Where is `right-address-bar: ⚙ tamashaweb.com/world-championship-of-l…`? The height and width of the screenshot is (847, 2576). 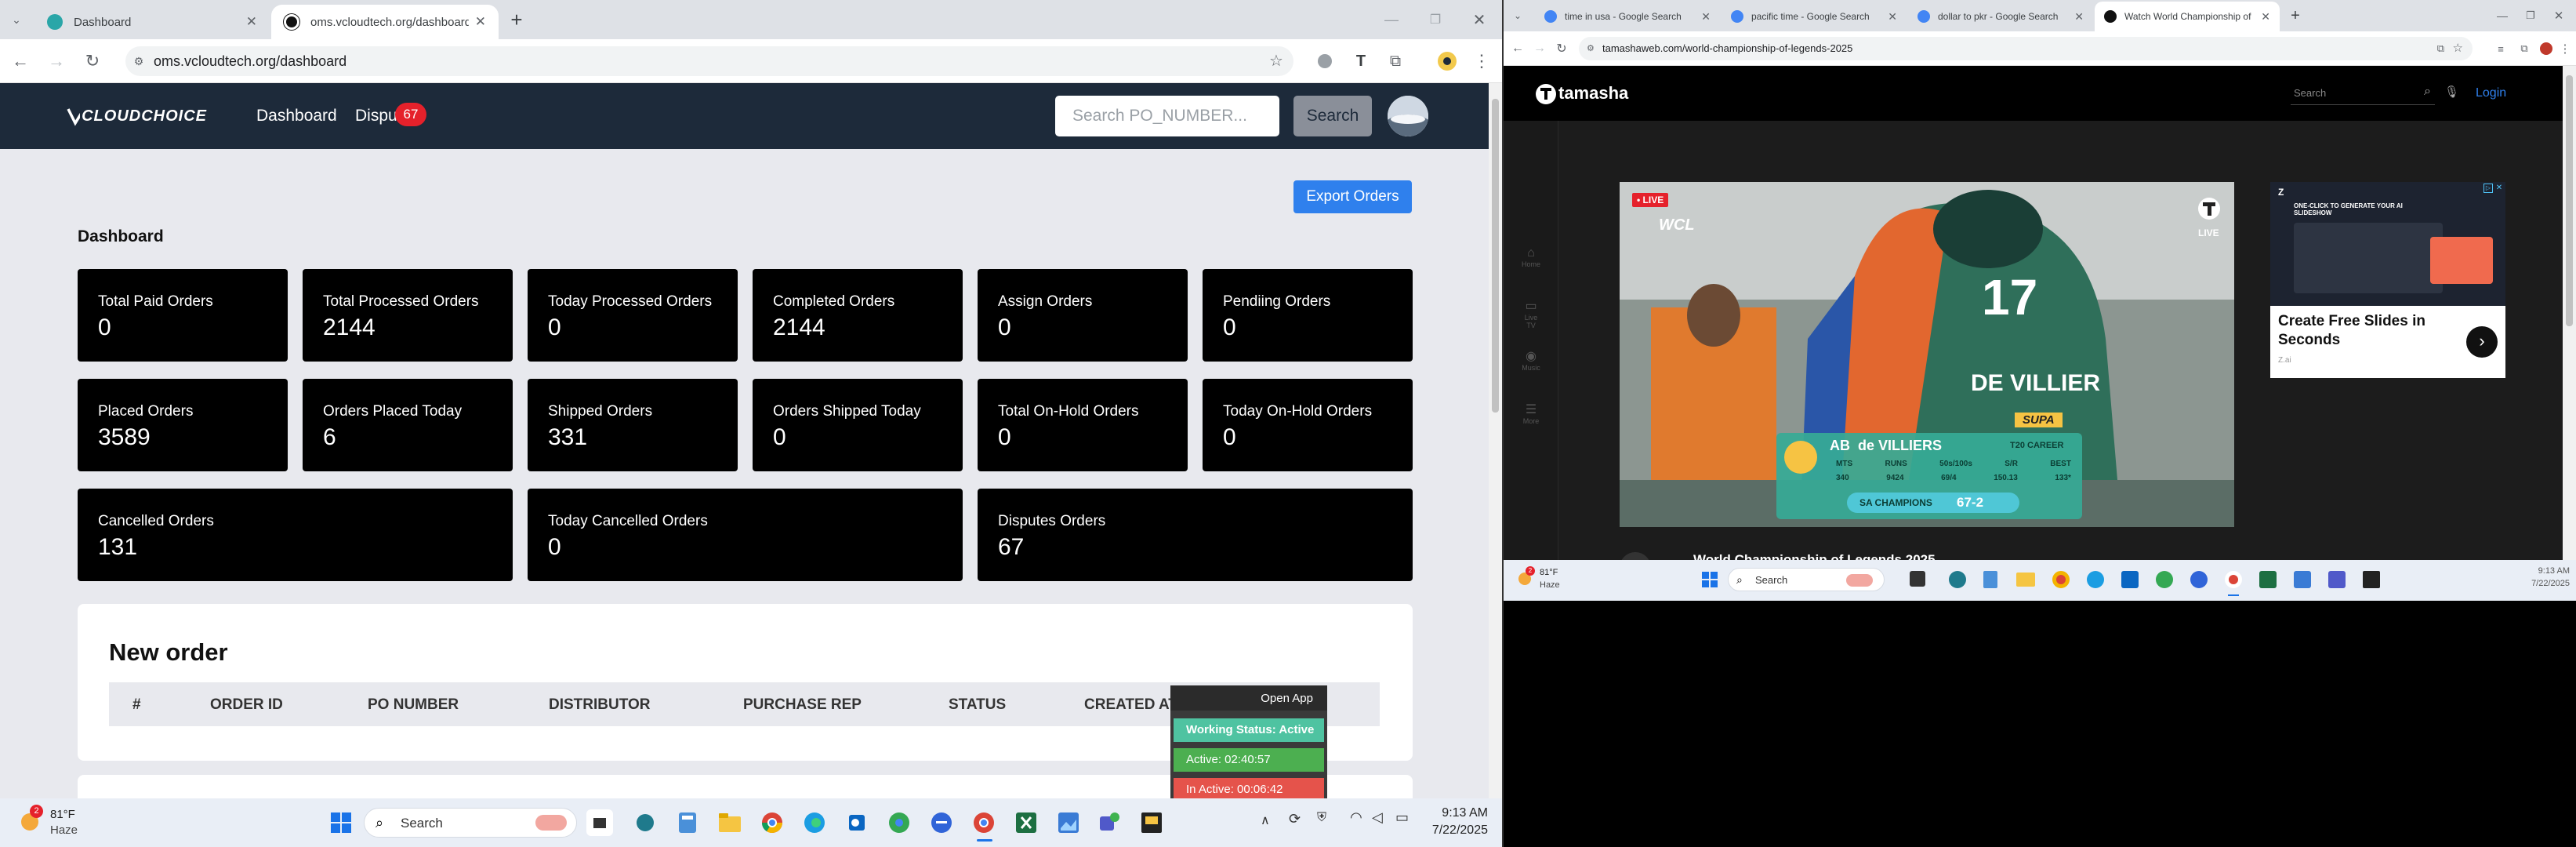
right-address-bar: ⚙ tamashaweb.com/world-championship-of-l… is located at coordinates (2026, 48).